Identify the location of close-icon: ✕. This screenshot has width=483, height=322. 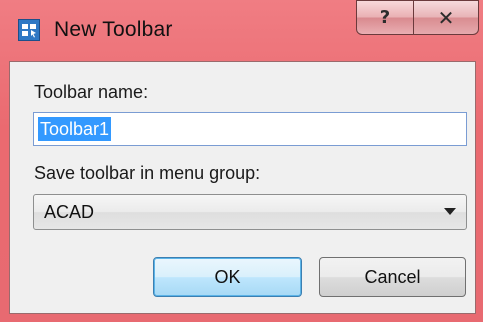
(446, 17).